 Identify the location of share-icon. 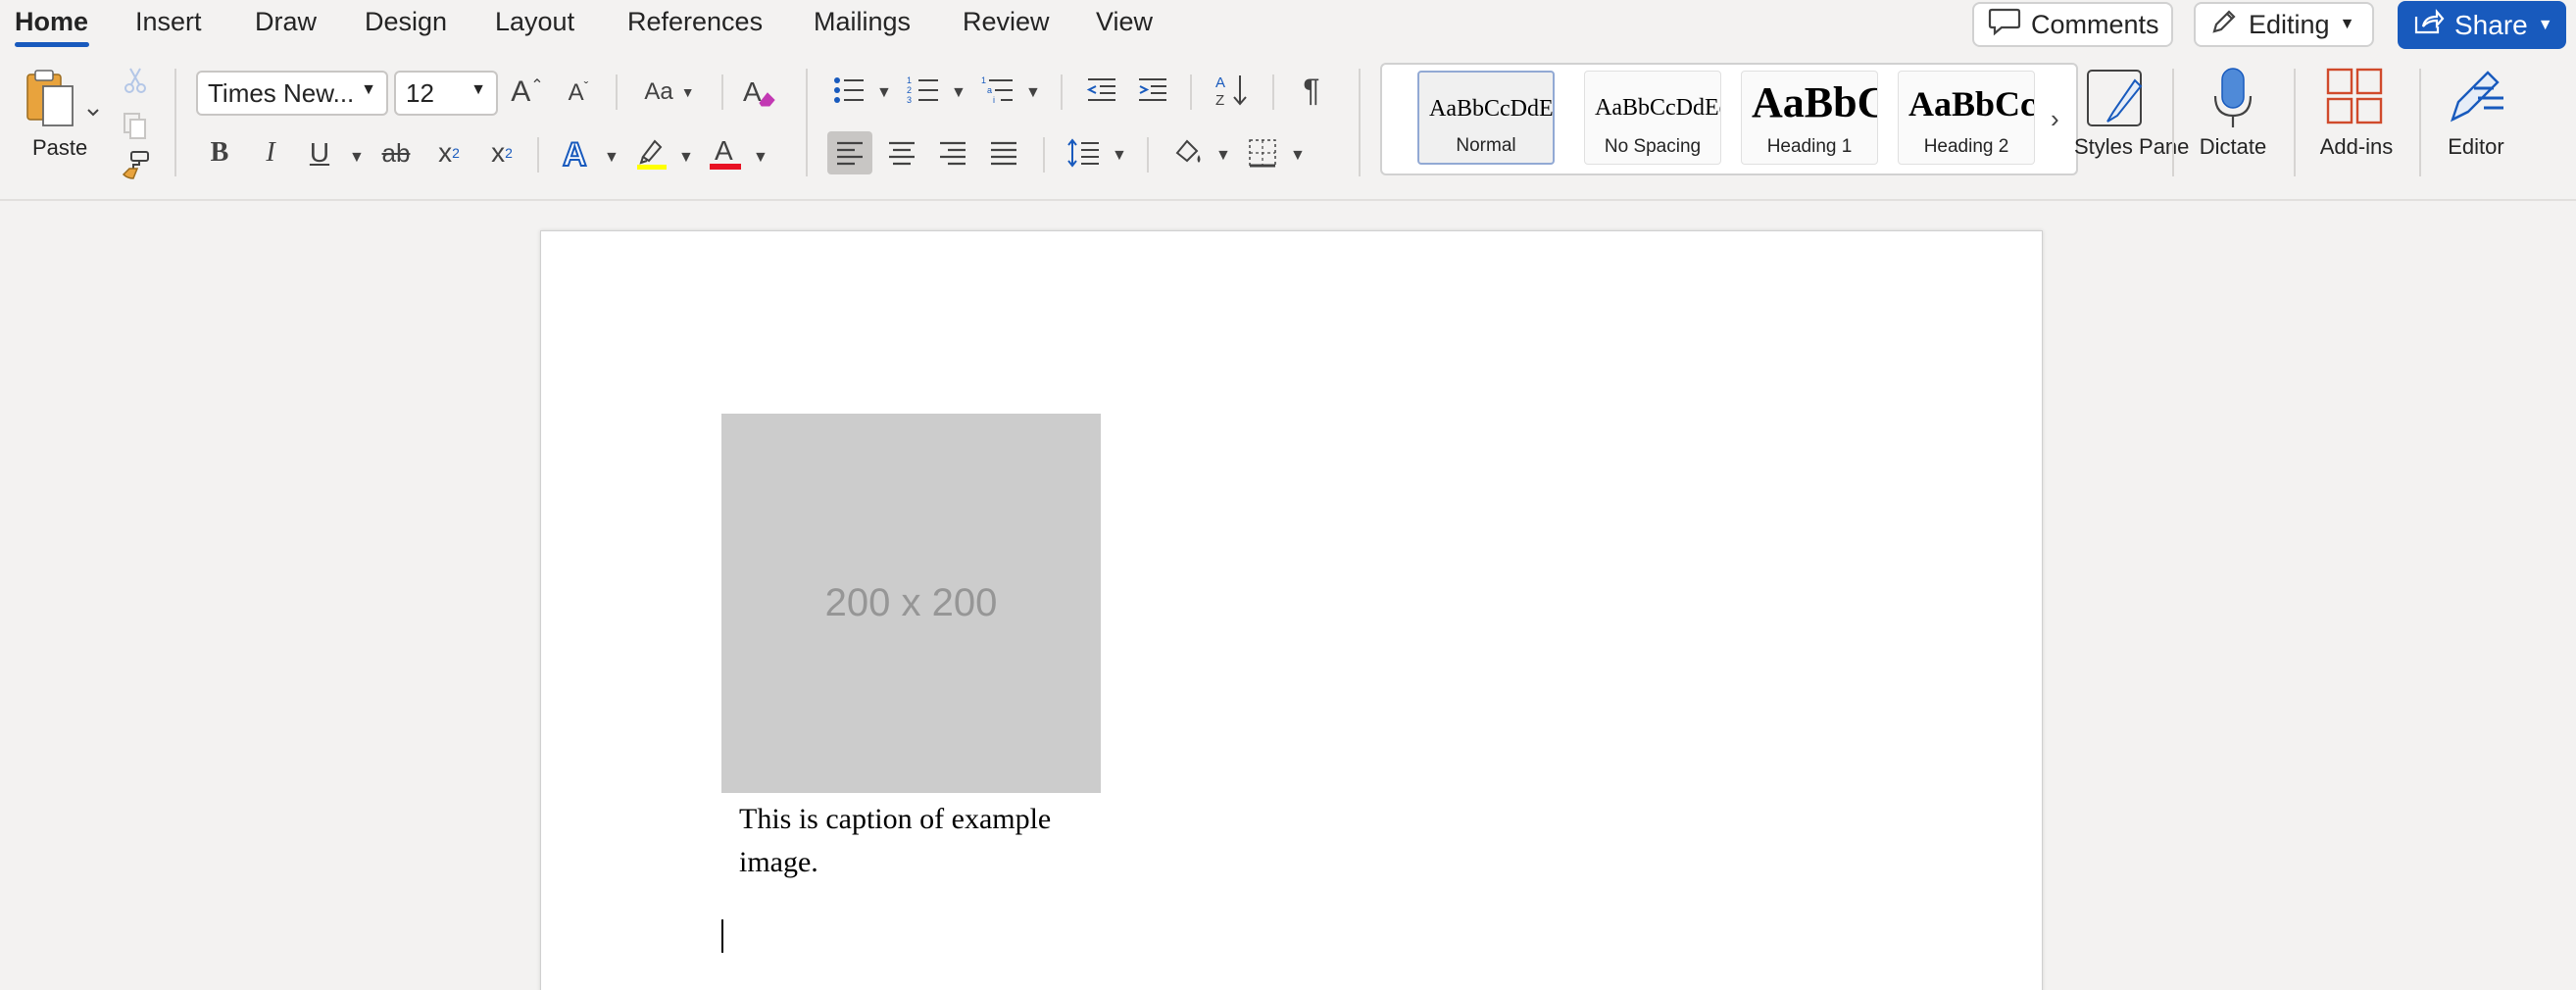
(2429, 25).